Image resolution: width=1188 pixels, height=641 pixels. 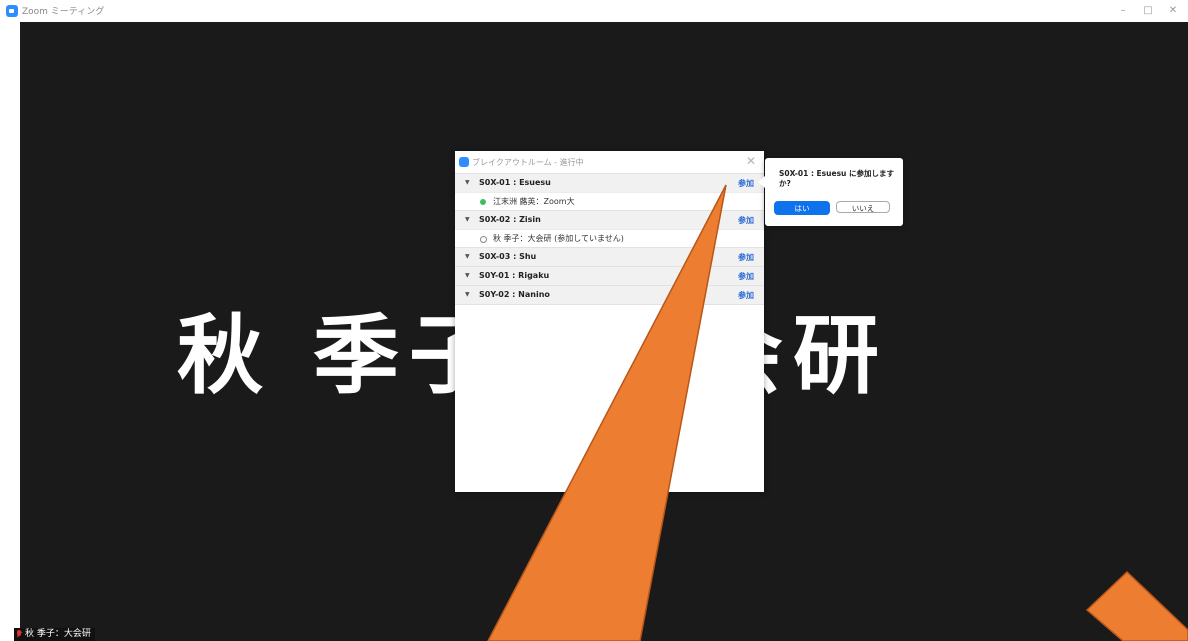 What do you see at coordinates (63, 12) in the screenshot?
I see `window-title: Zoom ミーティング` at bounding box center [63, 12].